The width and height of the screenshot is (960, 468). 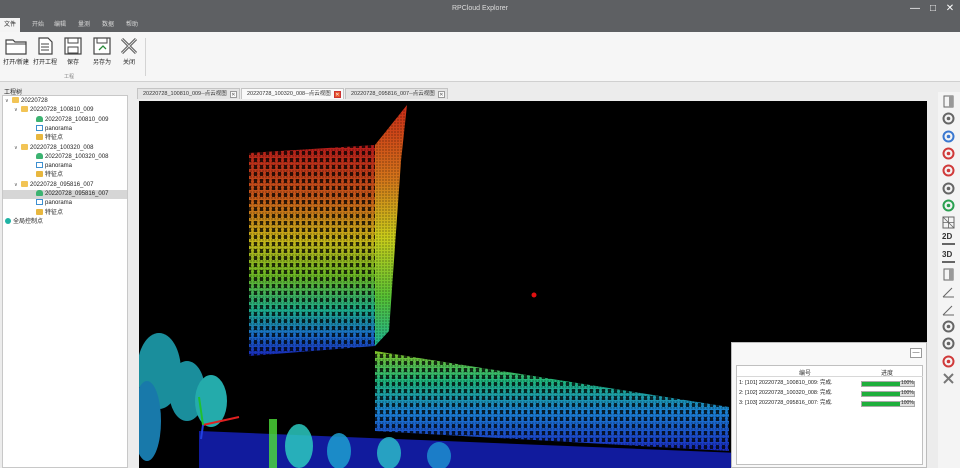 I want to click on delete-icon, so click(x=948, y=378).